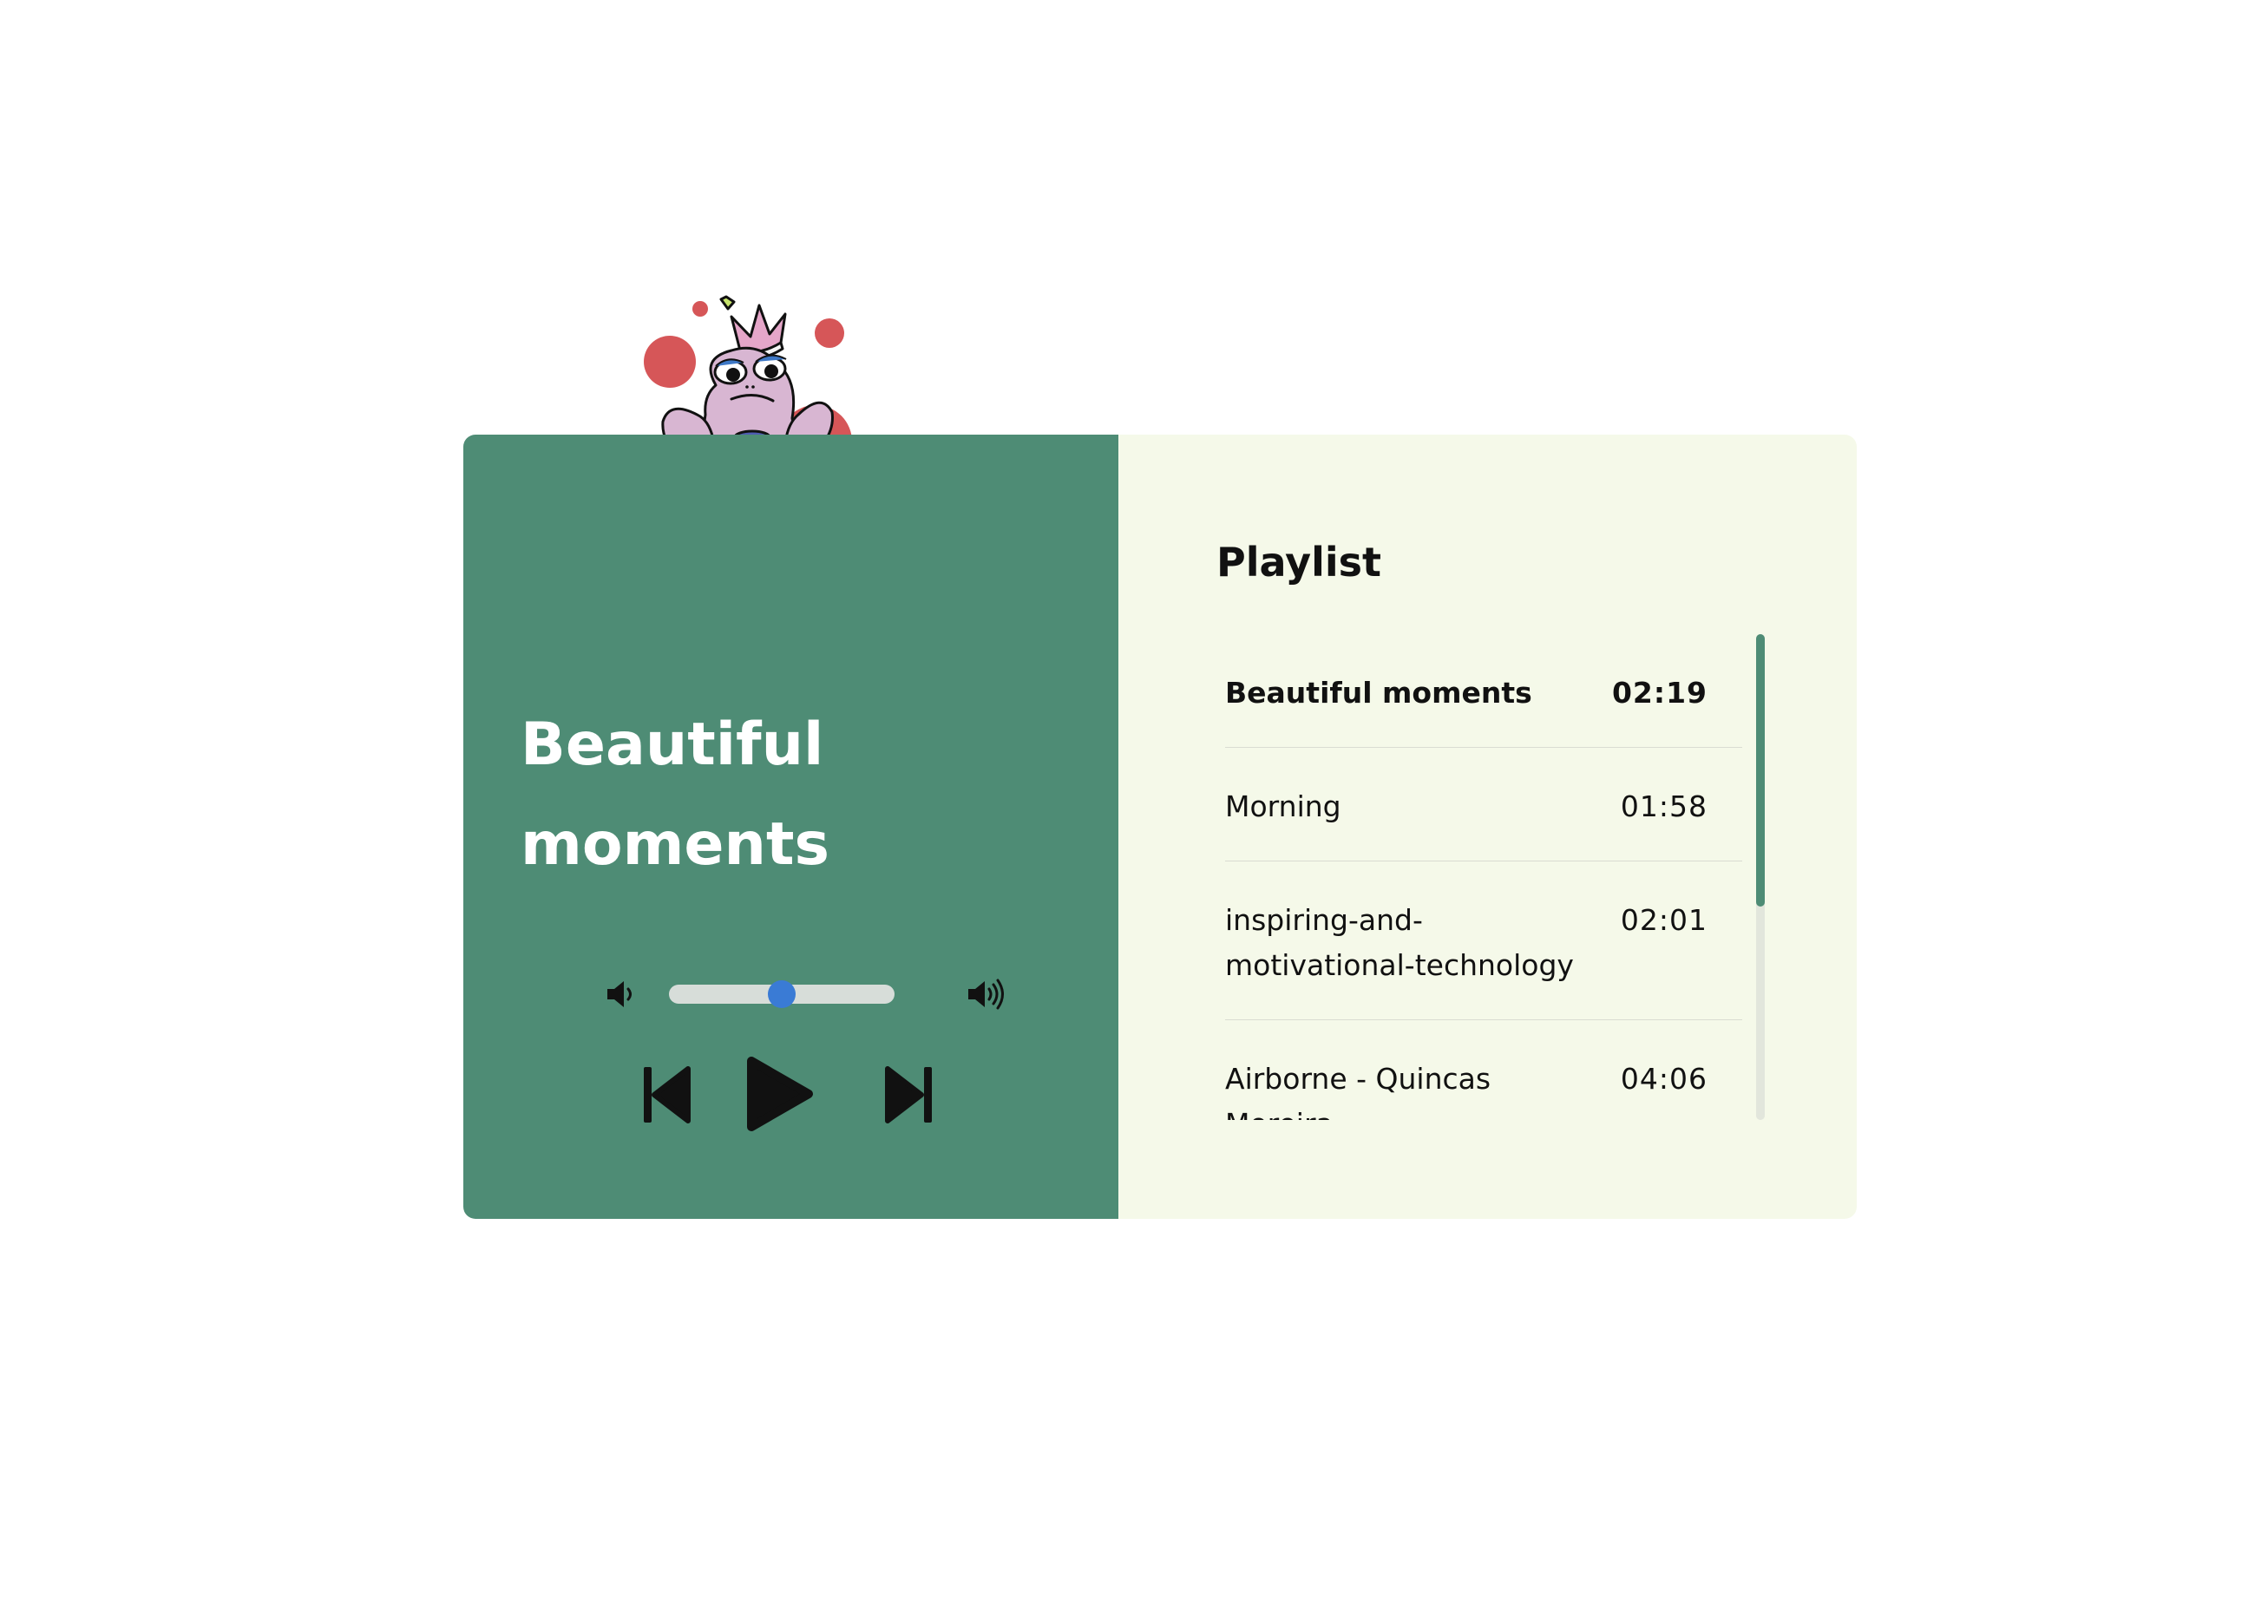  What do you see at coordinates (1664, 1079) in the screenshot?
I see `track-duration: 04:06` at bounding box center [1664, 1079].